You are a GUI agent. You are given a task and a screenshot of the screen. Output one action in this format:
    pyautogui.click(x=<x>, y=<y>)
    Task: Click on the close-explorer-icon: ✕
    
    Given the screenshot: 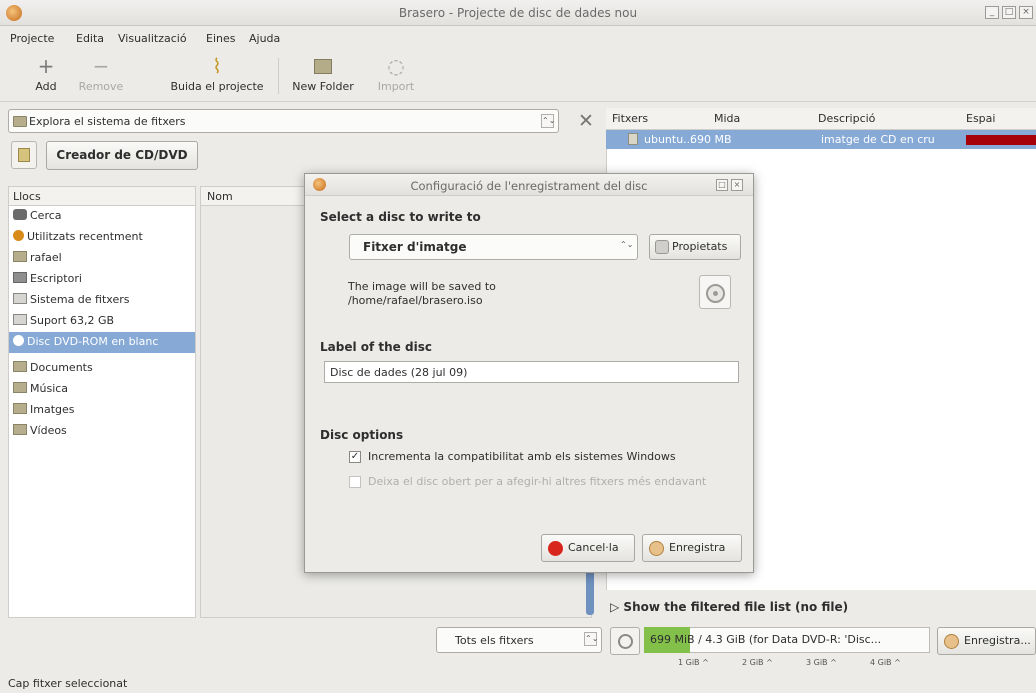 What is the action you would take?
    pyautogui.click(x=586, y=121)
    